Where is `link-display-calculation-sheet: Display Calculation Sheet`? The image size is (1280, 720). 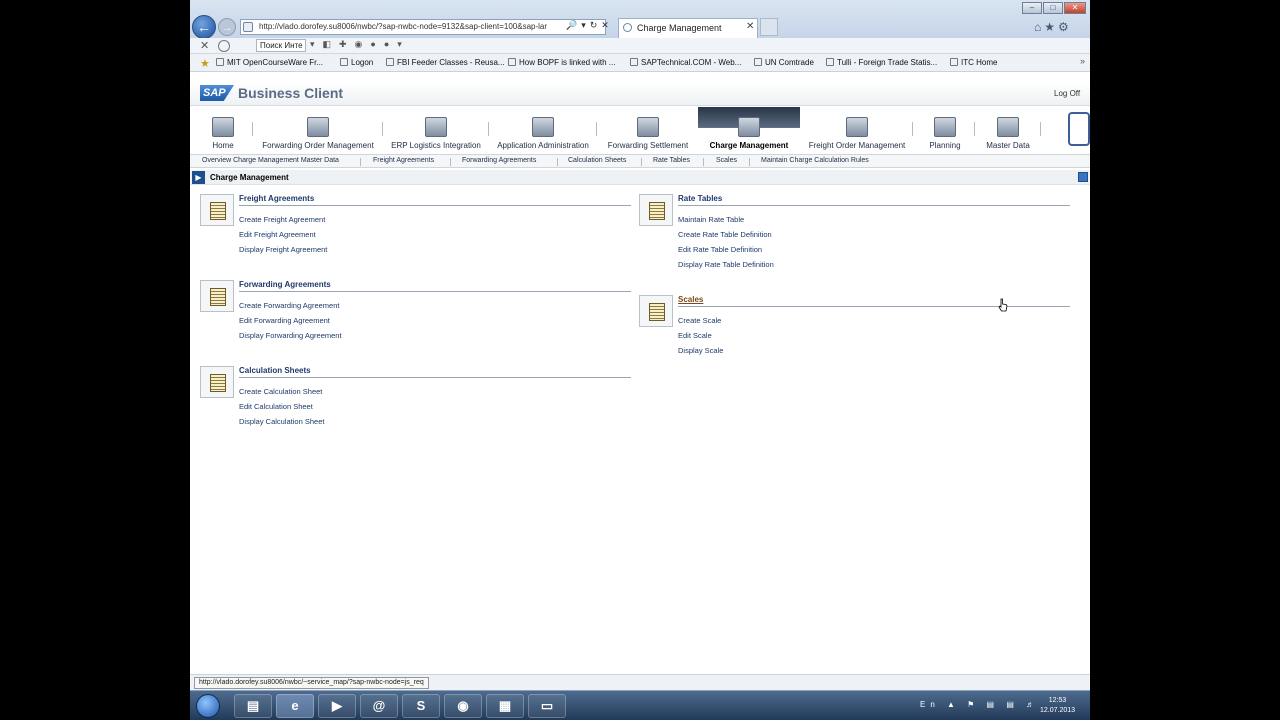
link-display-calculation-sheet: Display Calculation Sheet is located at coordinates (281, 421).